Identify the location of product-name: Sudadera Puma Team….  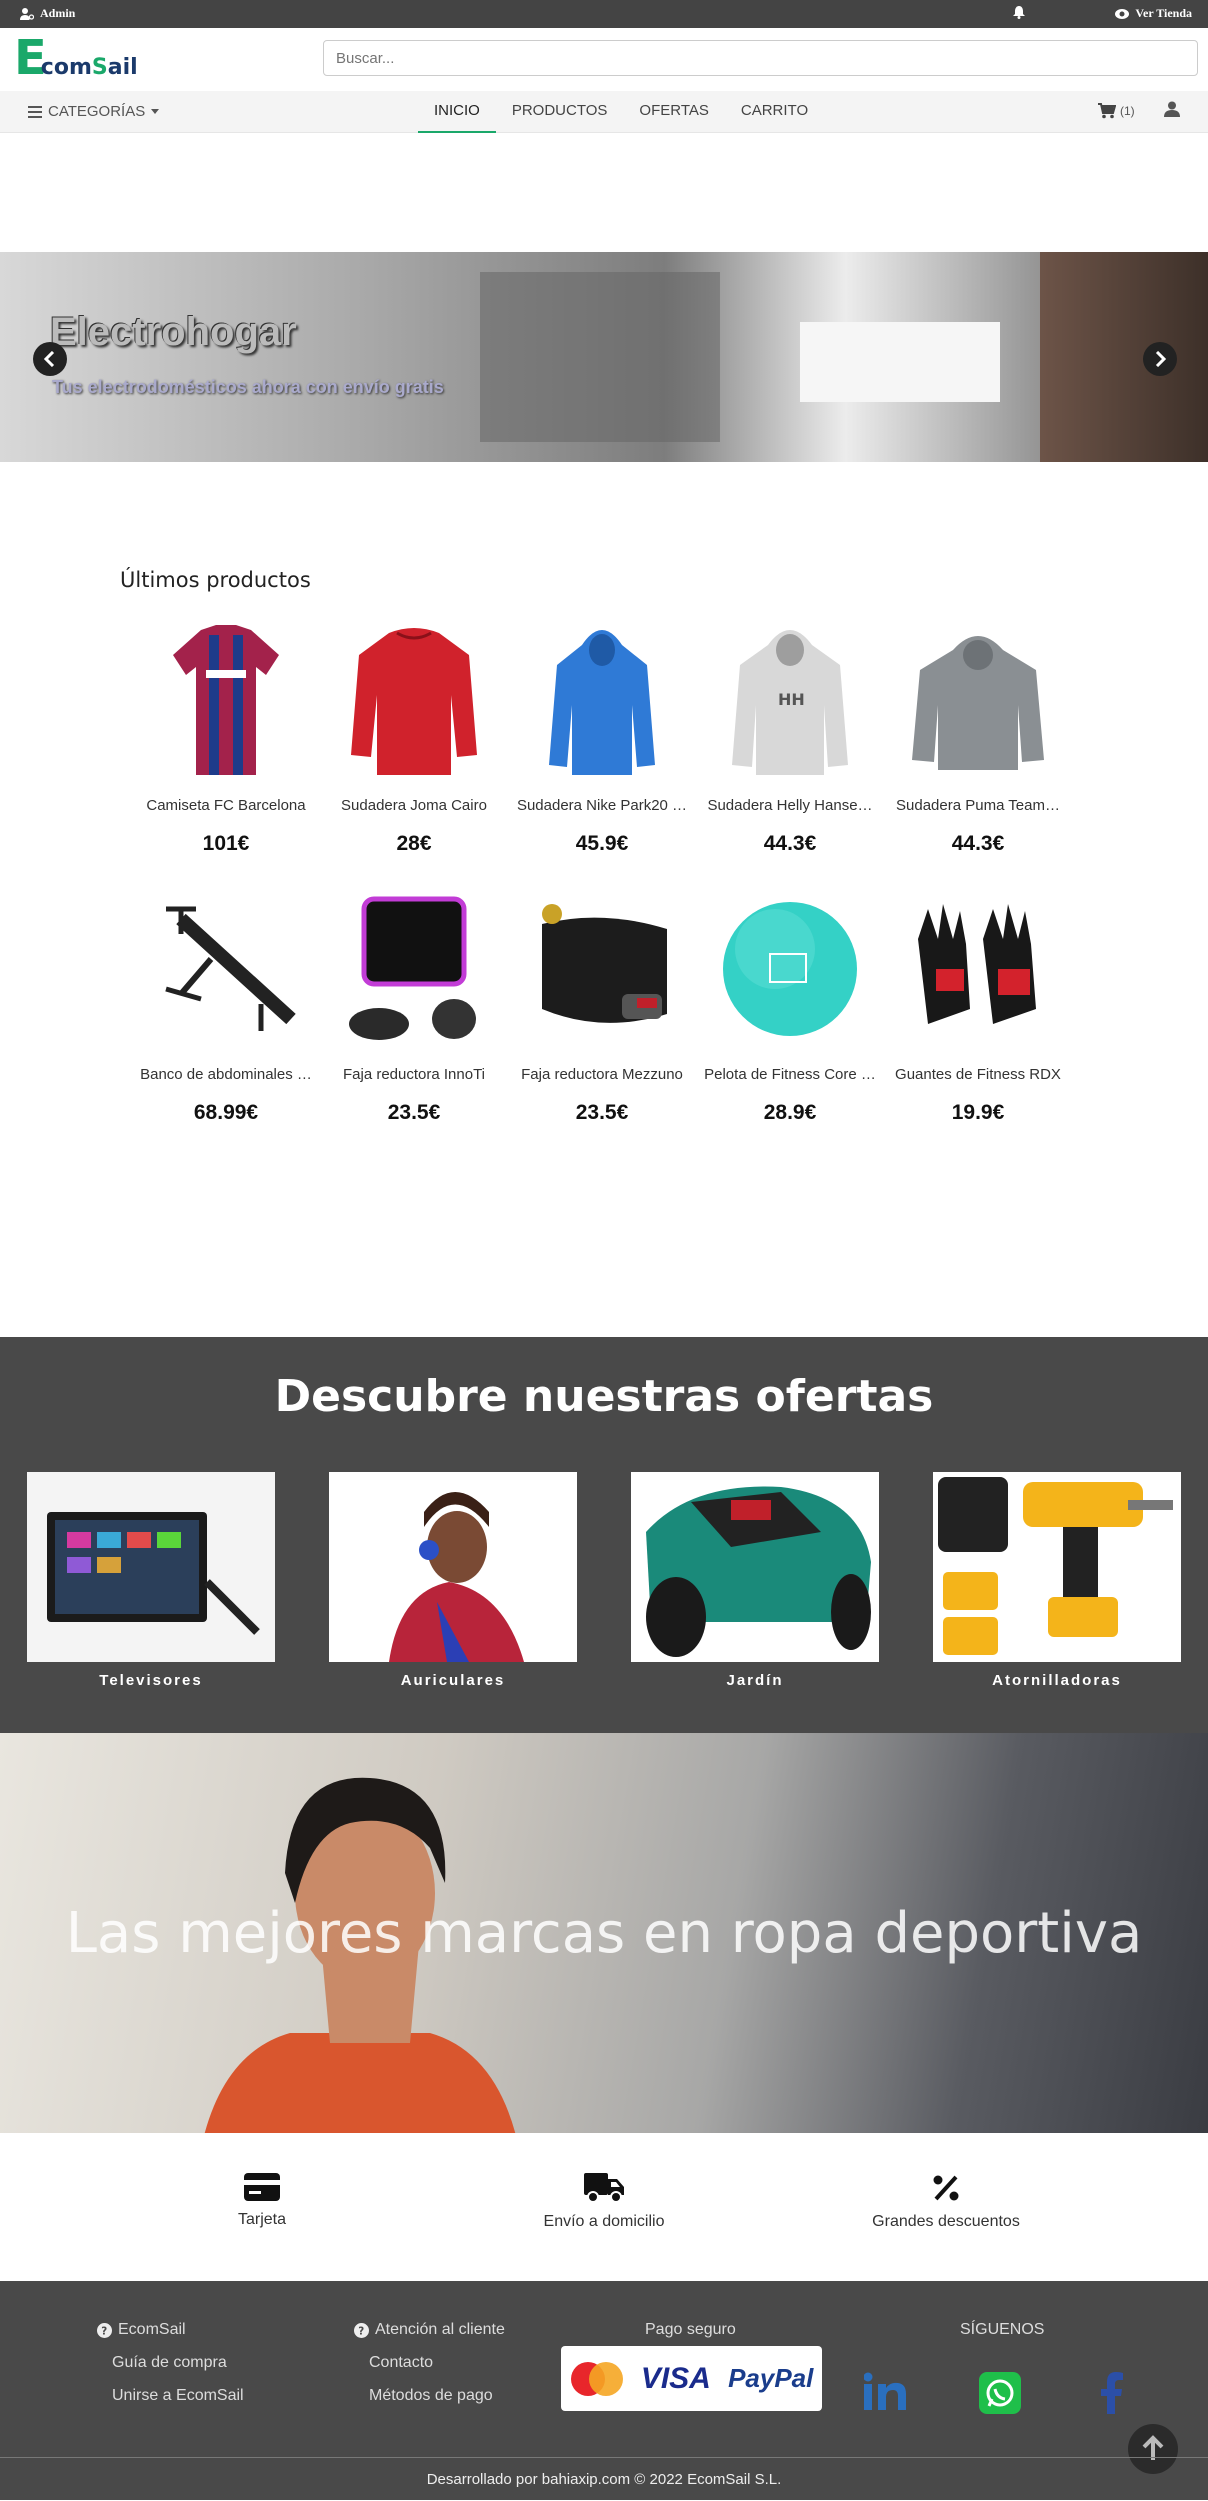
(978, 805).